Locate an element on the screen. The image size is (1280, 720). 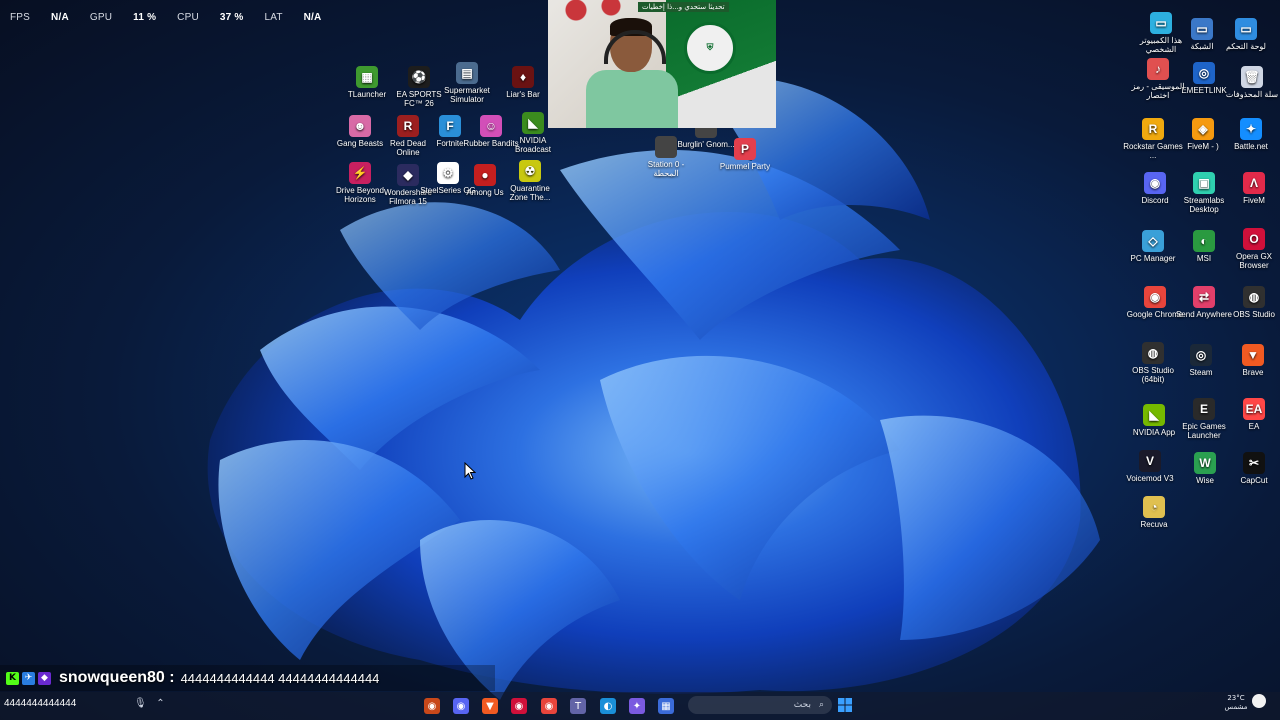
voicemod-glyph-icon: V is located at coordinates (1150, 461).